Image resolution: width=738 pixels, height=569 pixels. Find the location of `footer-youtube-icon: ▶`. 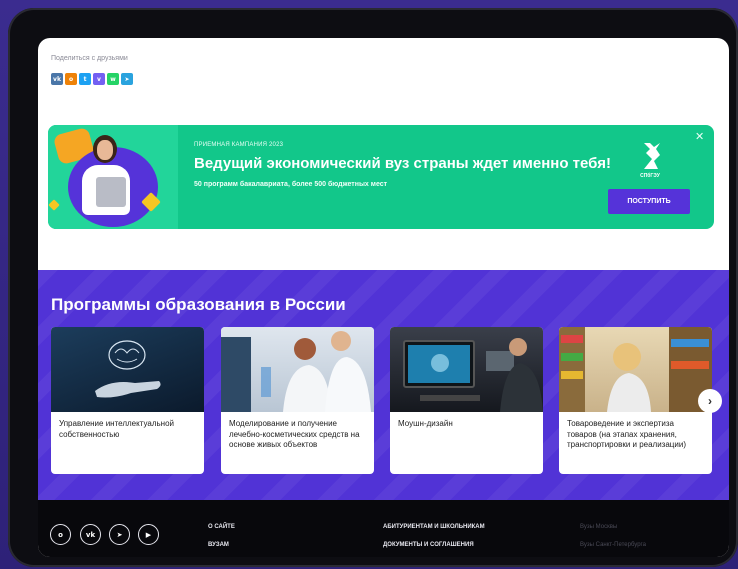

footer-youtube-icon: ▶ is located at coordinates (148, 534).